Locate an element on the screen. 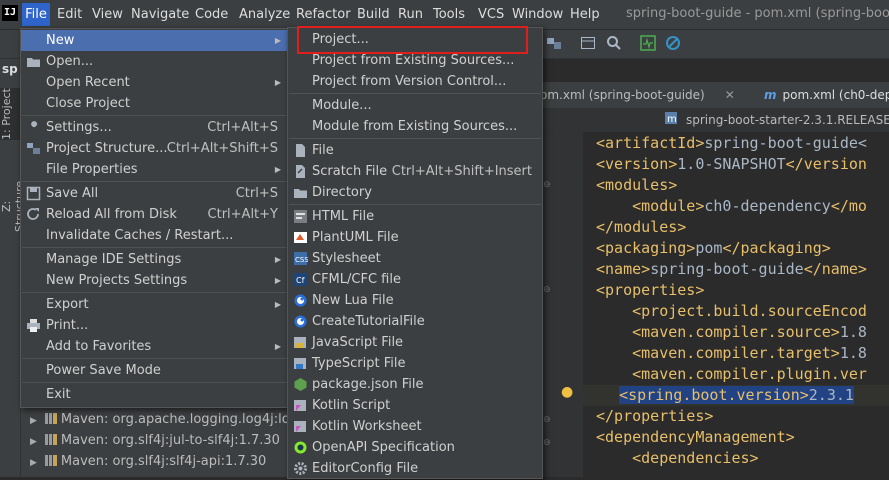  new-menu-createtutorialfile: CreateTutorialFile is located at coordinates (415, 321).